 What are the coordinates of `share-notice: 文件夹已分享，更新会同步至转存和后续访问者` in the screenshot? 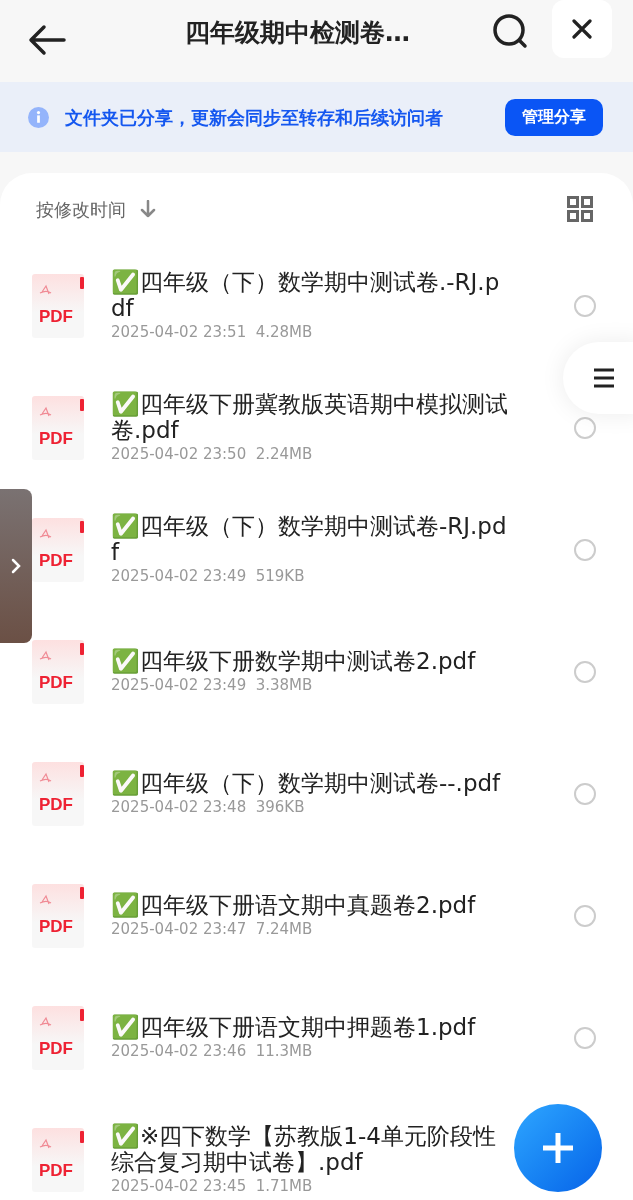 It's located at (254, 117).